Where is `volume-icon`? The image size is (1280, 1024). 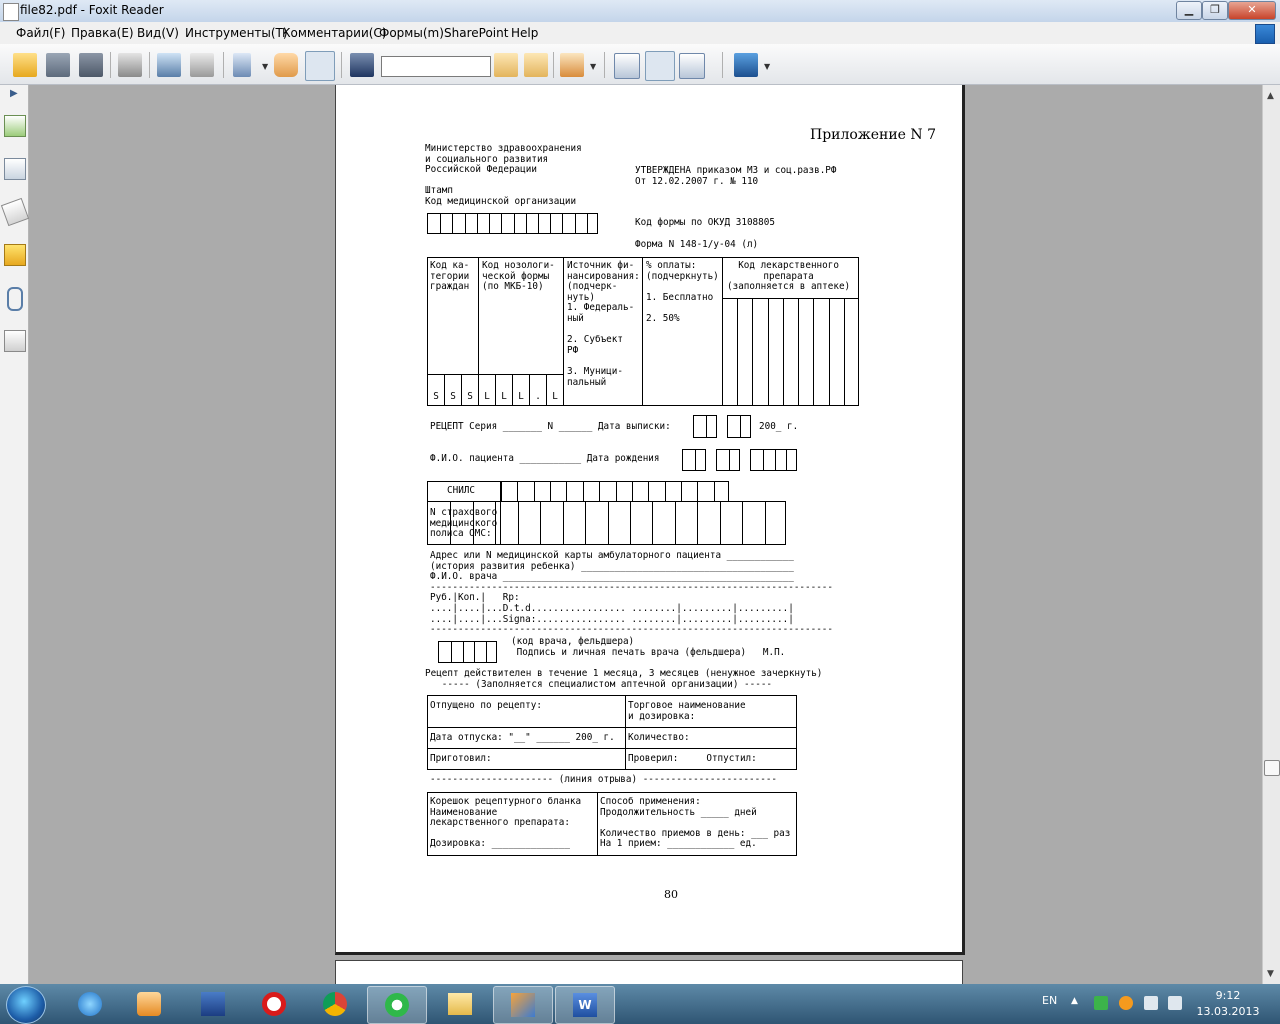 volume-icon is located at coordinates (1175, 1003).